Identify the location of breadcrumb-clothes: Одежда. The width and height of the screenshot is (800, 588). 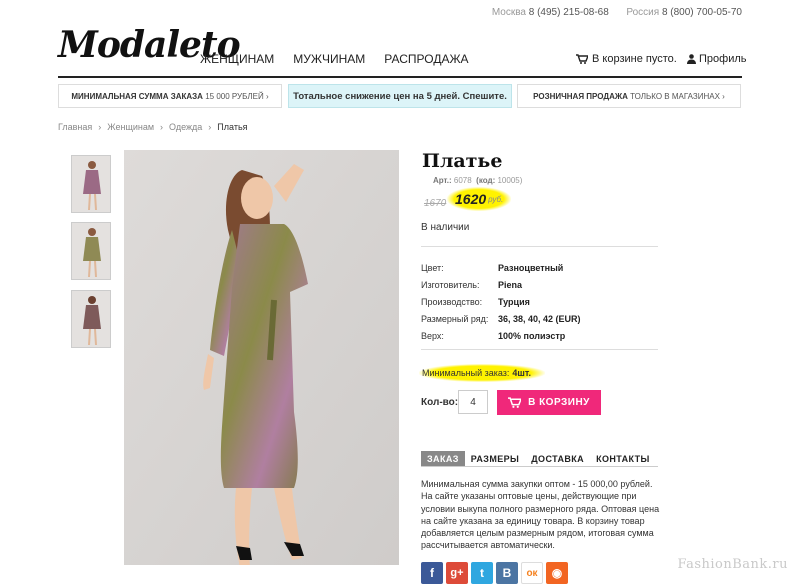
(185, 127).